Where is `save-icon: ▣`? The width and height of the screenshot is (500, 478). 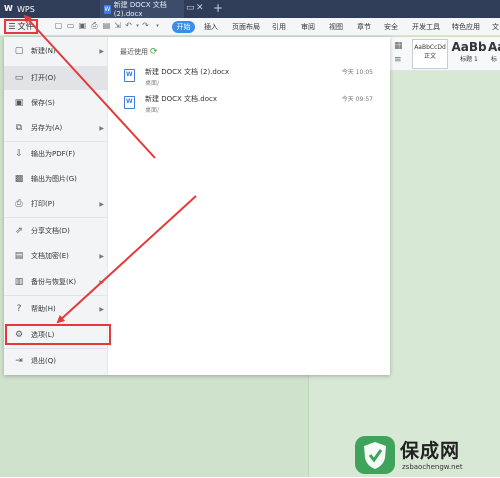 save-icon: ▣ is located at coordinates (19, 103).